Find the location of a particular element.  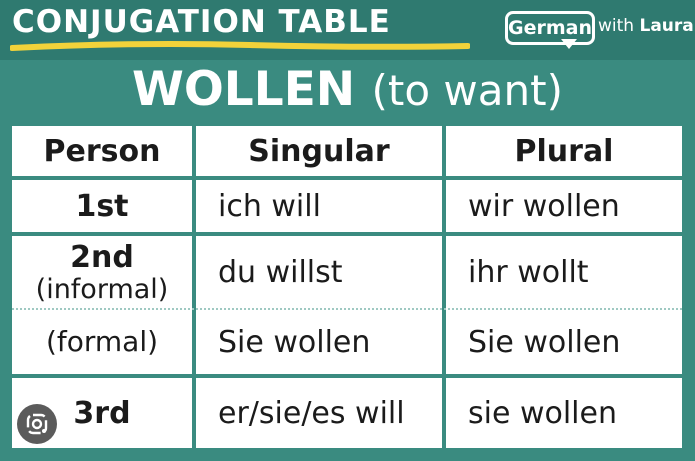

row-2nd-plural: ihr wollt is located at coordinates (528, 272).